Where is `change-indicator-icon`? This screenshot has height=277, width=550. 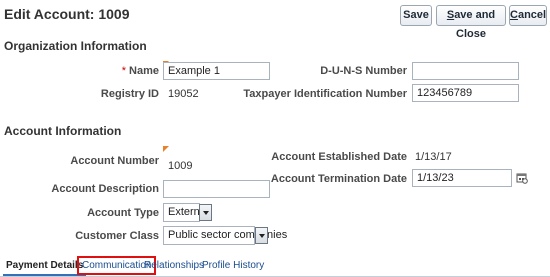 change-indicator-icon is located at coordinates (166, 149).